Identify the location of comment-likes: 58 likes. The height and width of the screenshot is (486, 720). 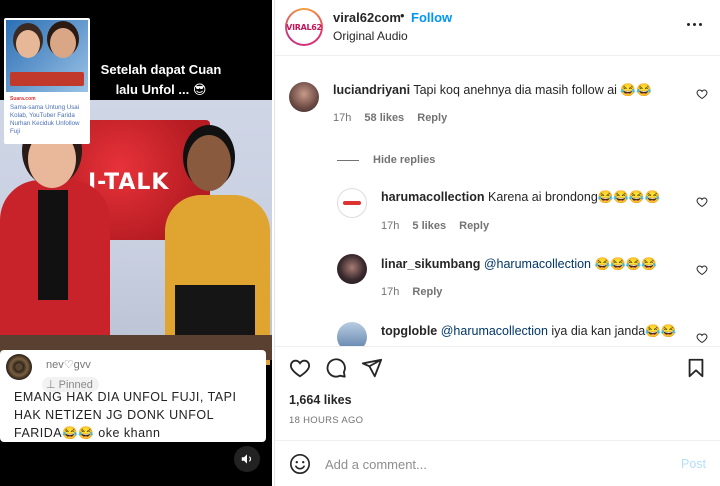
(384, 118).